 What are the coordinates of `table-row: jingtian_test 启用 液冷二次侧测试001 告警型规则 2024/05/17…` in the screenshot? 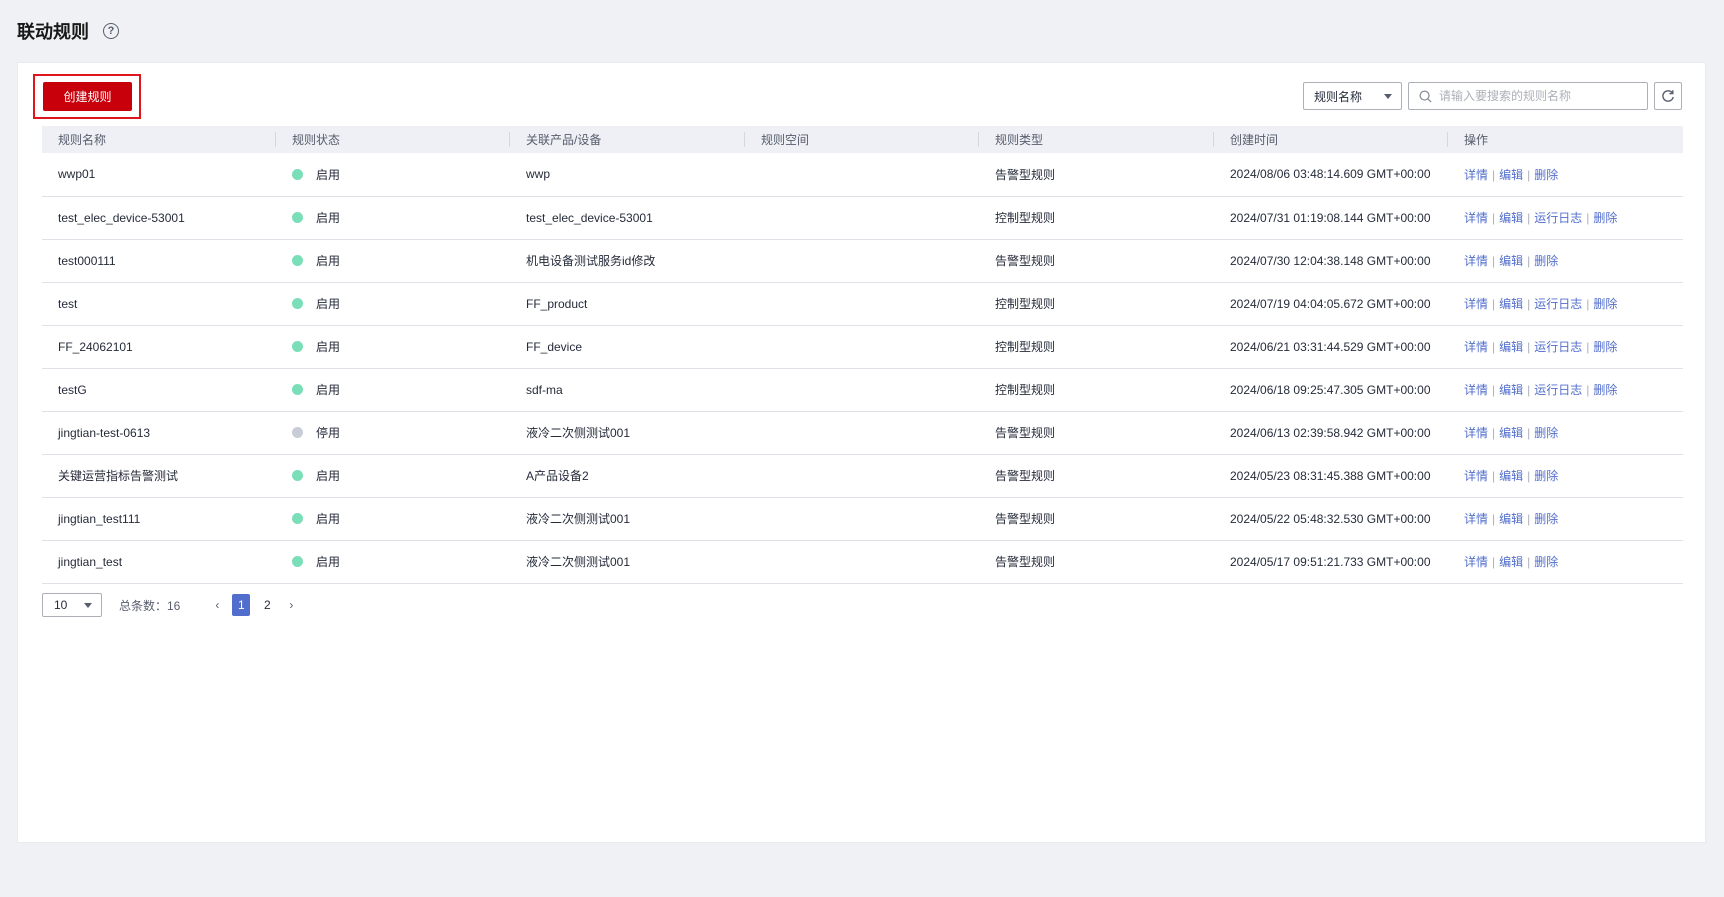 It's located at (862, 562).